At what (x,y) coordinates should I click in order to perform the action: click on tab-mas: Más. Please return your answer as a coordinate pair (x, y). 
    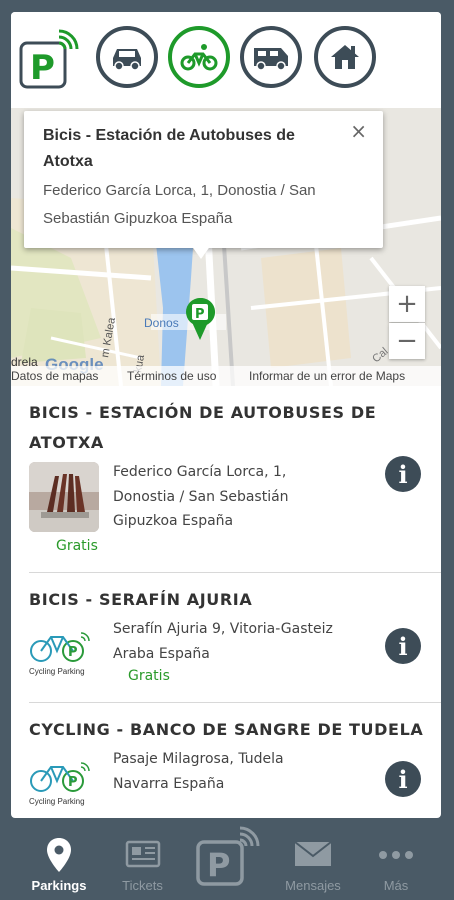
    Looking at the image, I should click on (396, 859).